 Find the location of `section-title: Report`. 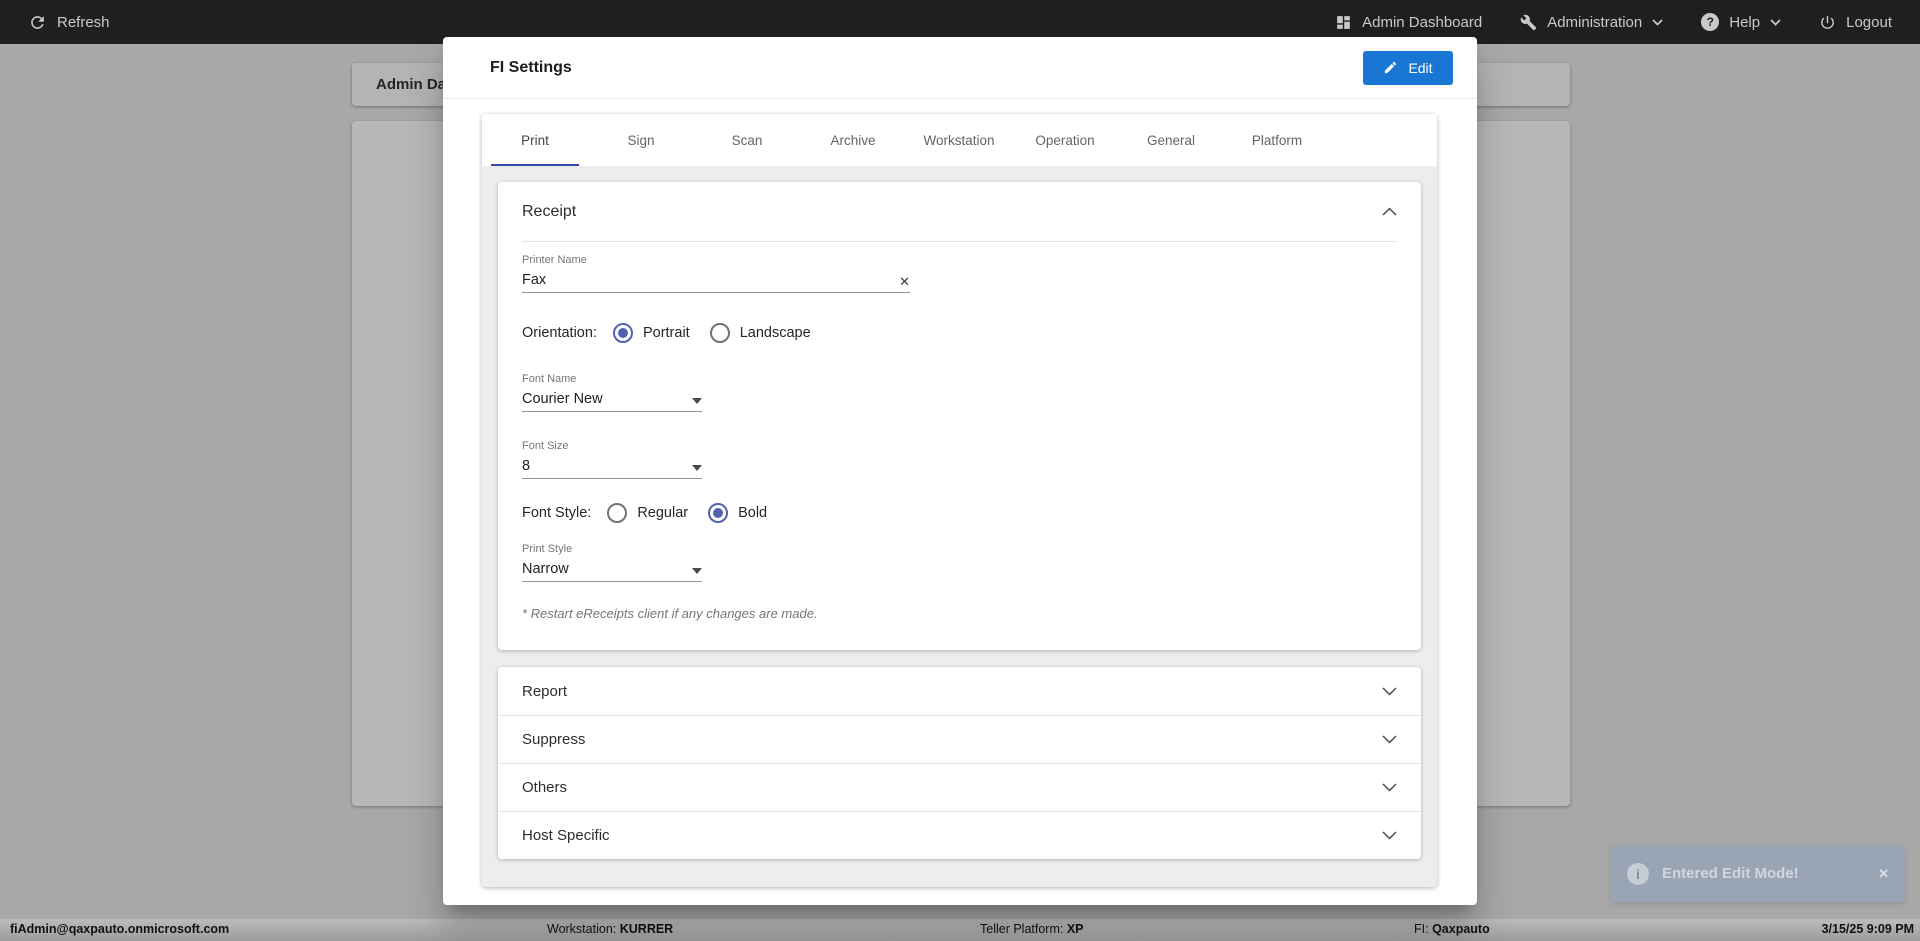

section-title: Report is located at coordinates (545, 691).